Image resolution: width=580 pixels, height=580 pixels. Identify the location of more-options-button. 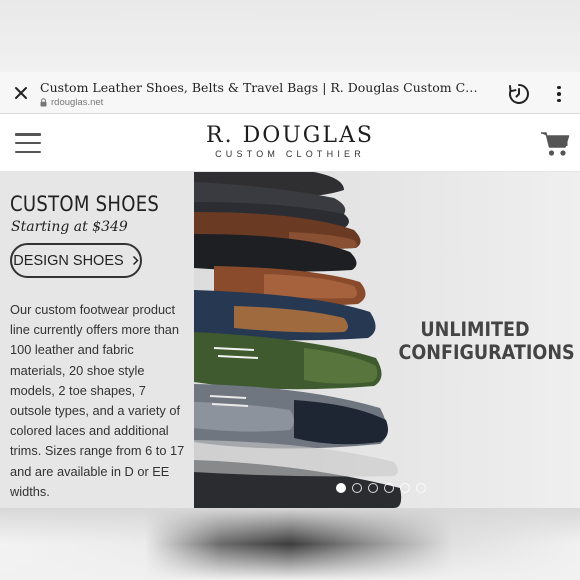
(559, 94).